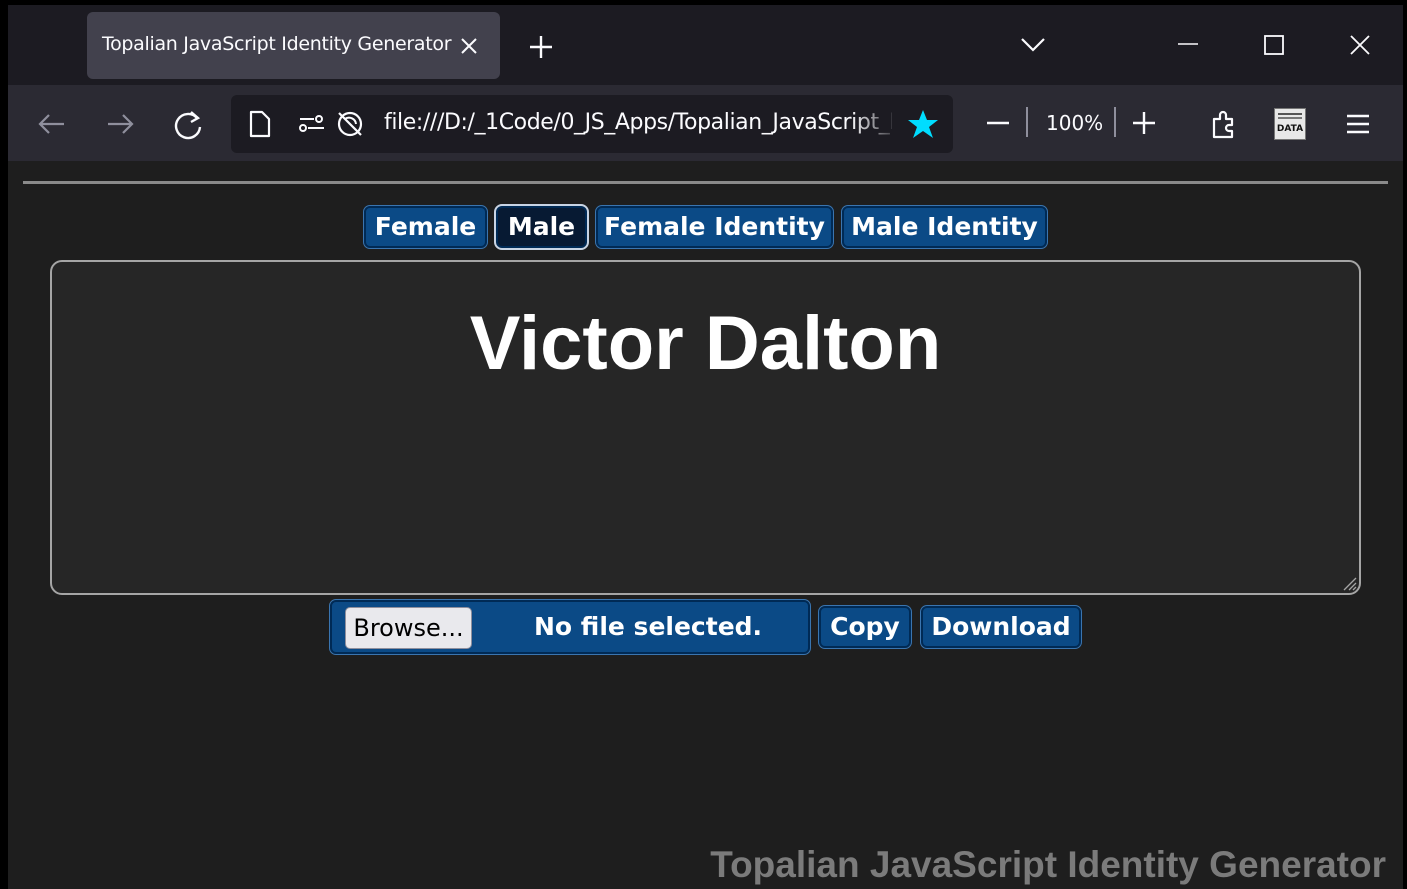 This screenshot has height=889, width=1407. What do you see at coordinates (277, 44) in the screenshot?
I see `tab-title: Topalian JavaScript Identity Generator` at bounding box center [277, 44].